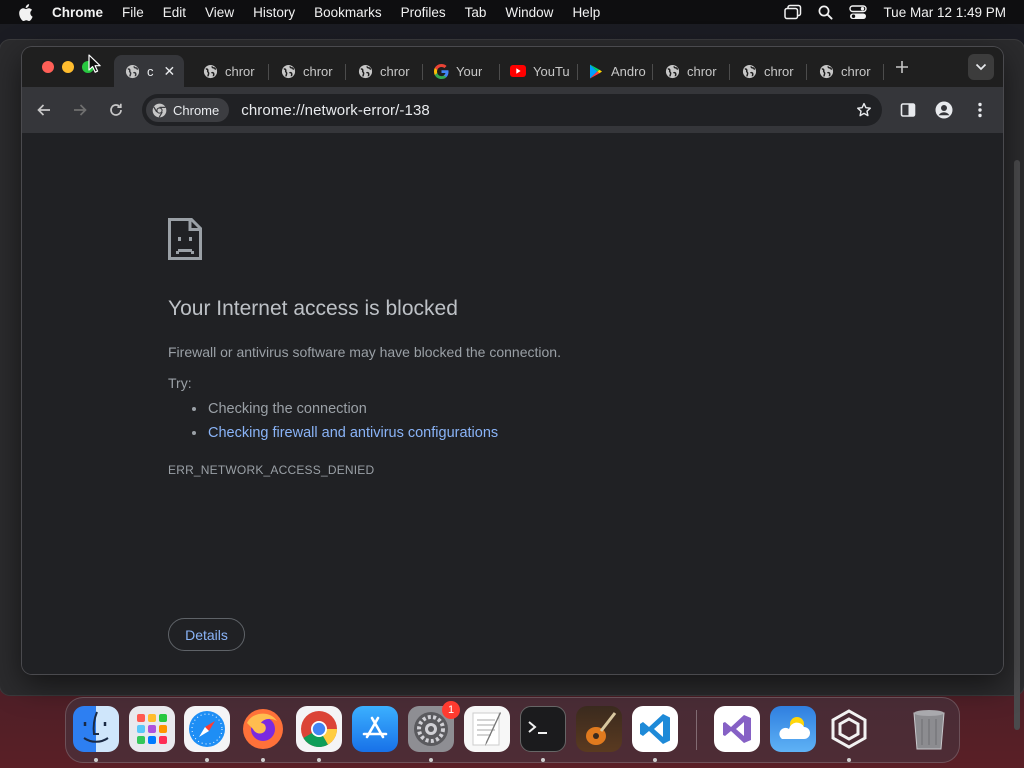 The width and height of the screenshot is (1024, 768). What do you see at coordinates (423, 12) in the screenshot?
I see `menu-profiles: Profiles` at bounding box center [423, 12].